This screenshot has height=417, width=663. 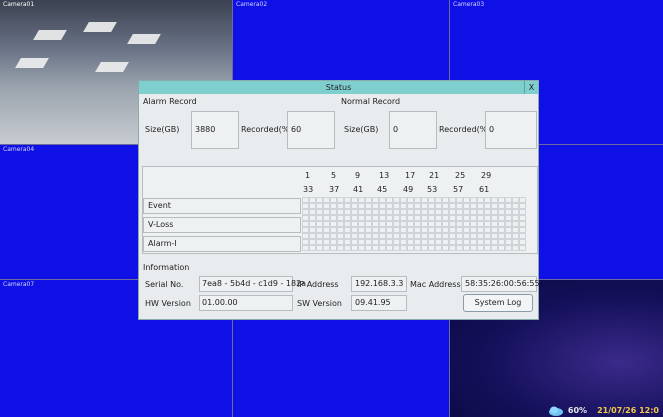 What do you see at coordinates (311, 130) in the screenshot?
I see `alarm-recorded-field: 60` at bounding box center [311, 130].